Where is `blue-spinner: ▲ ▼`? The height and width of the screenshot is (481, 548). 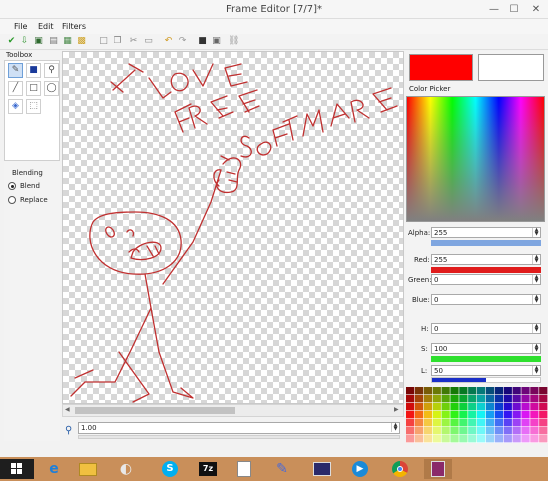 blue-spinner: ▲ ▼ is located at coordinates (536, 299).